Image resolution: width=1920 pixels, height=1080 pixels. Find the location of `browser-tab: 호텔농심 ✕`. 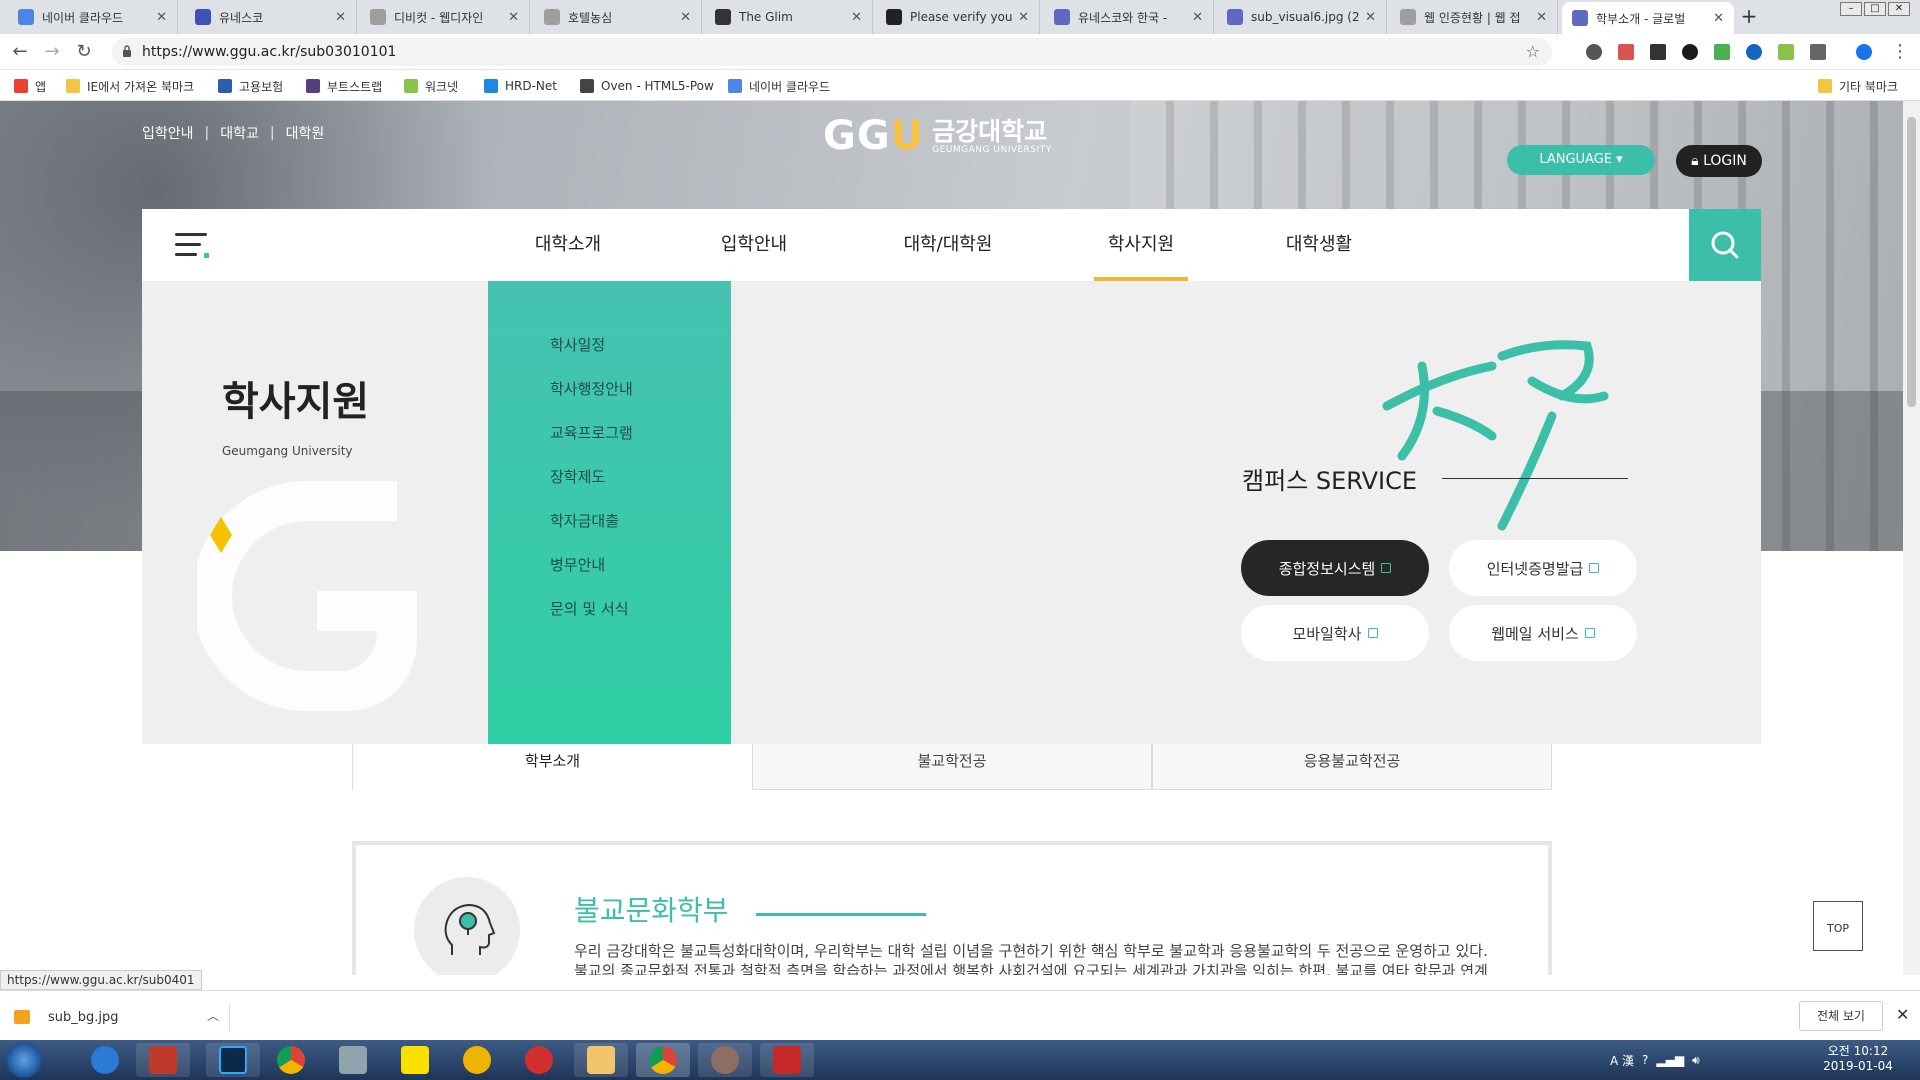

browser-tab: 호텔농심 ✕ is located at coordinates (618, 17).